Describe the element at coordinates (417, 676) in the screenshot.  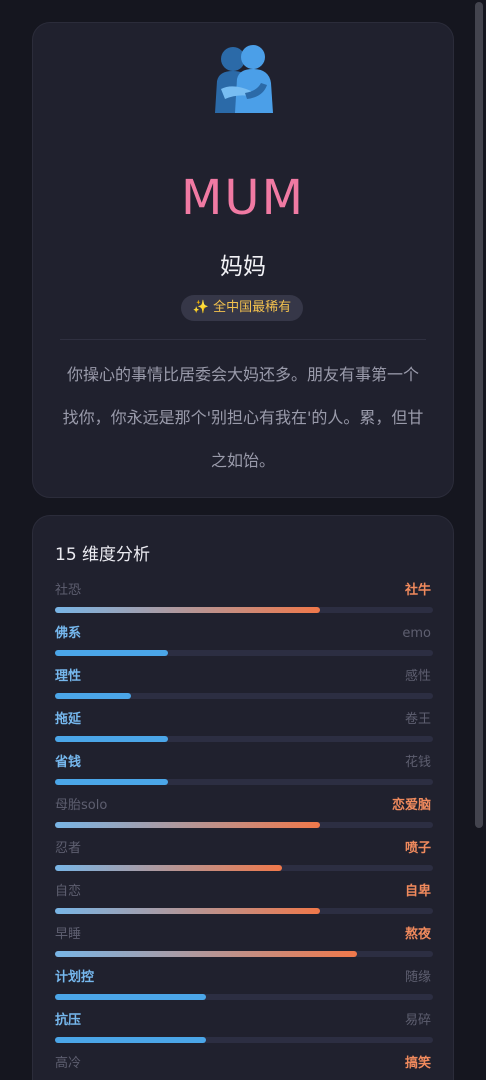
I see `dimension-right-label: 感性` at that location.